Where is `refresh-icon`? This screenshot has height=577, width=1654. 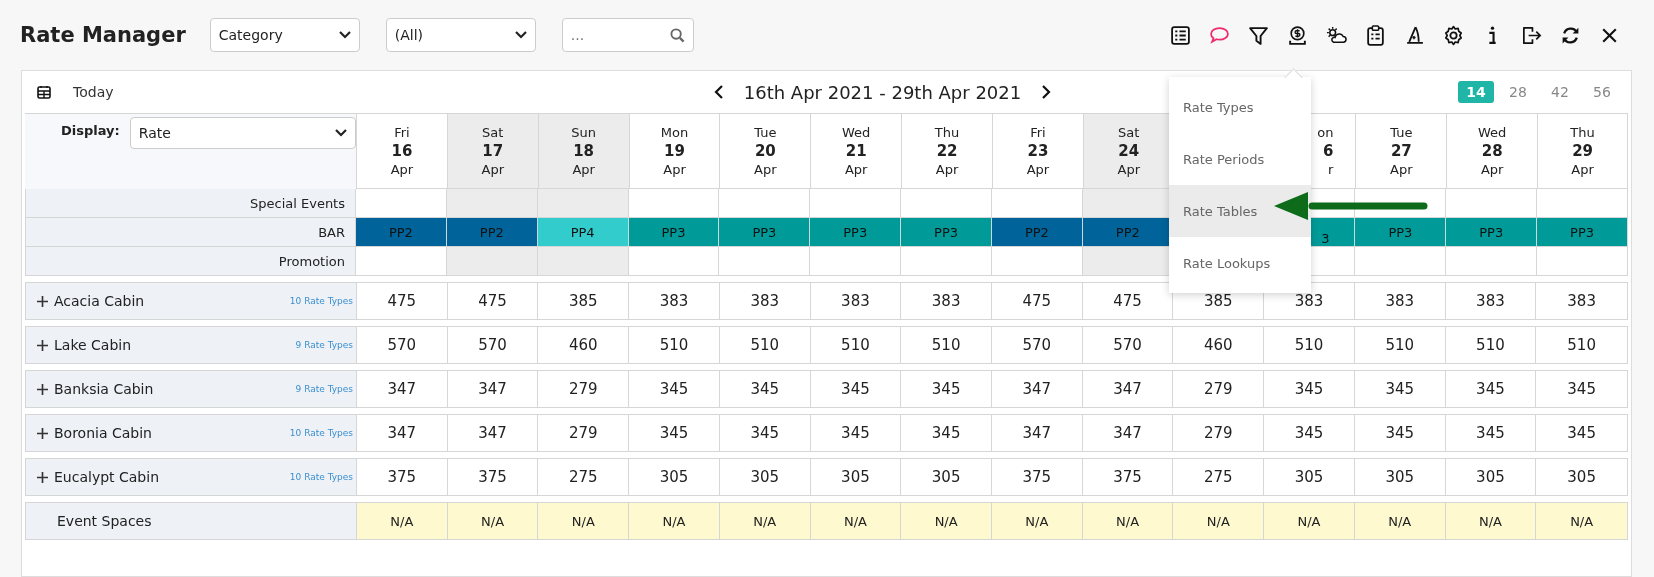 refresh-icon is located at coordinates (1570, 35).